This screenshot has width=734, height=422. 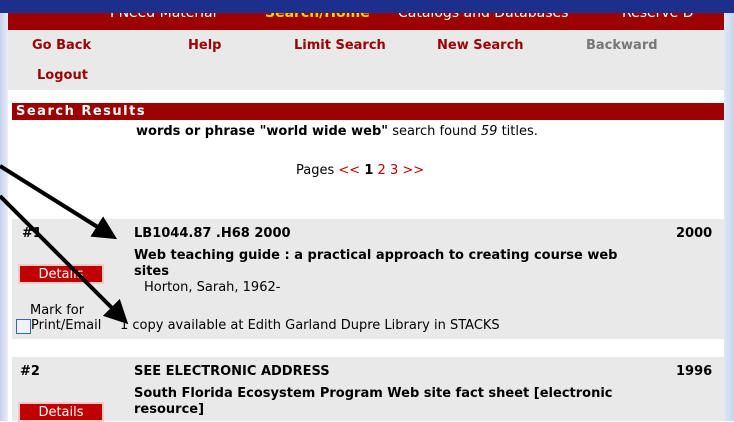 I want to click on arrow-to-availability, so click(x=64, y=259).